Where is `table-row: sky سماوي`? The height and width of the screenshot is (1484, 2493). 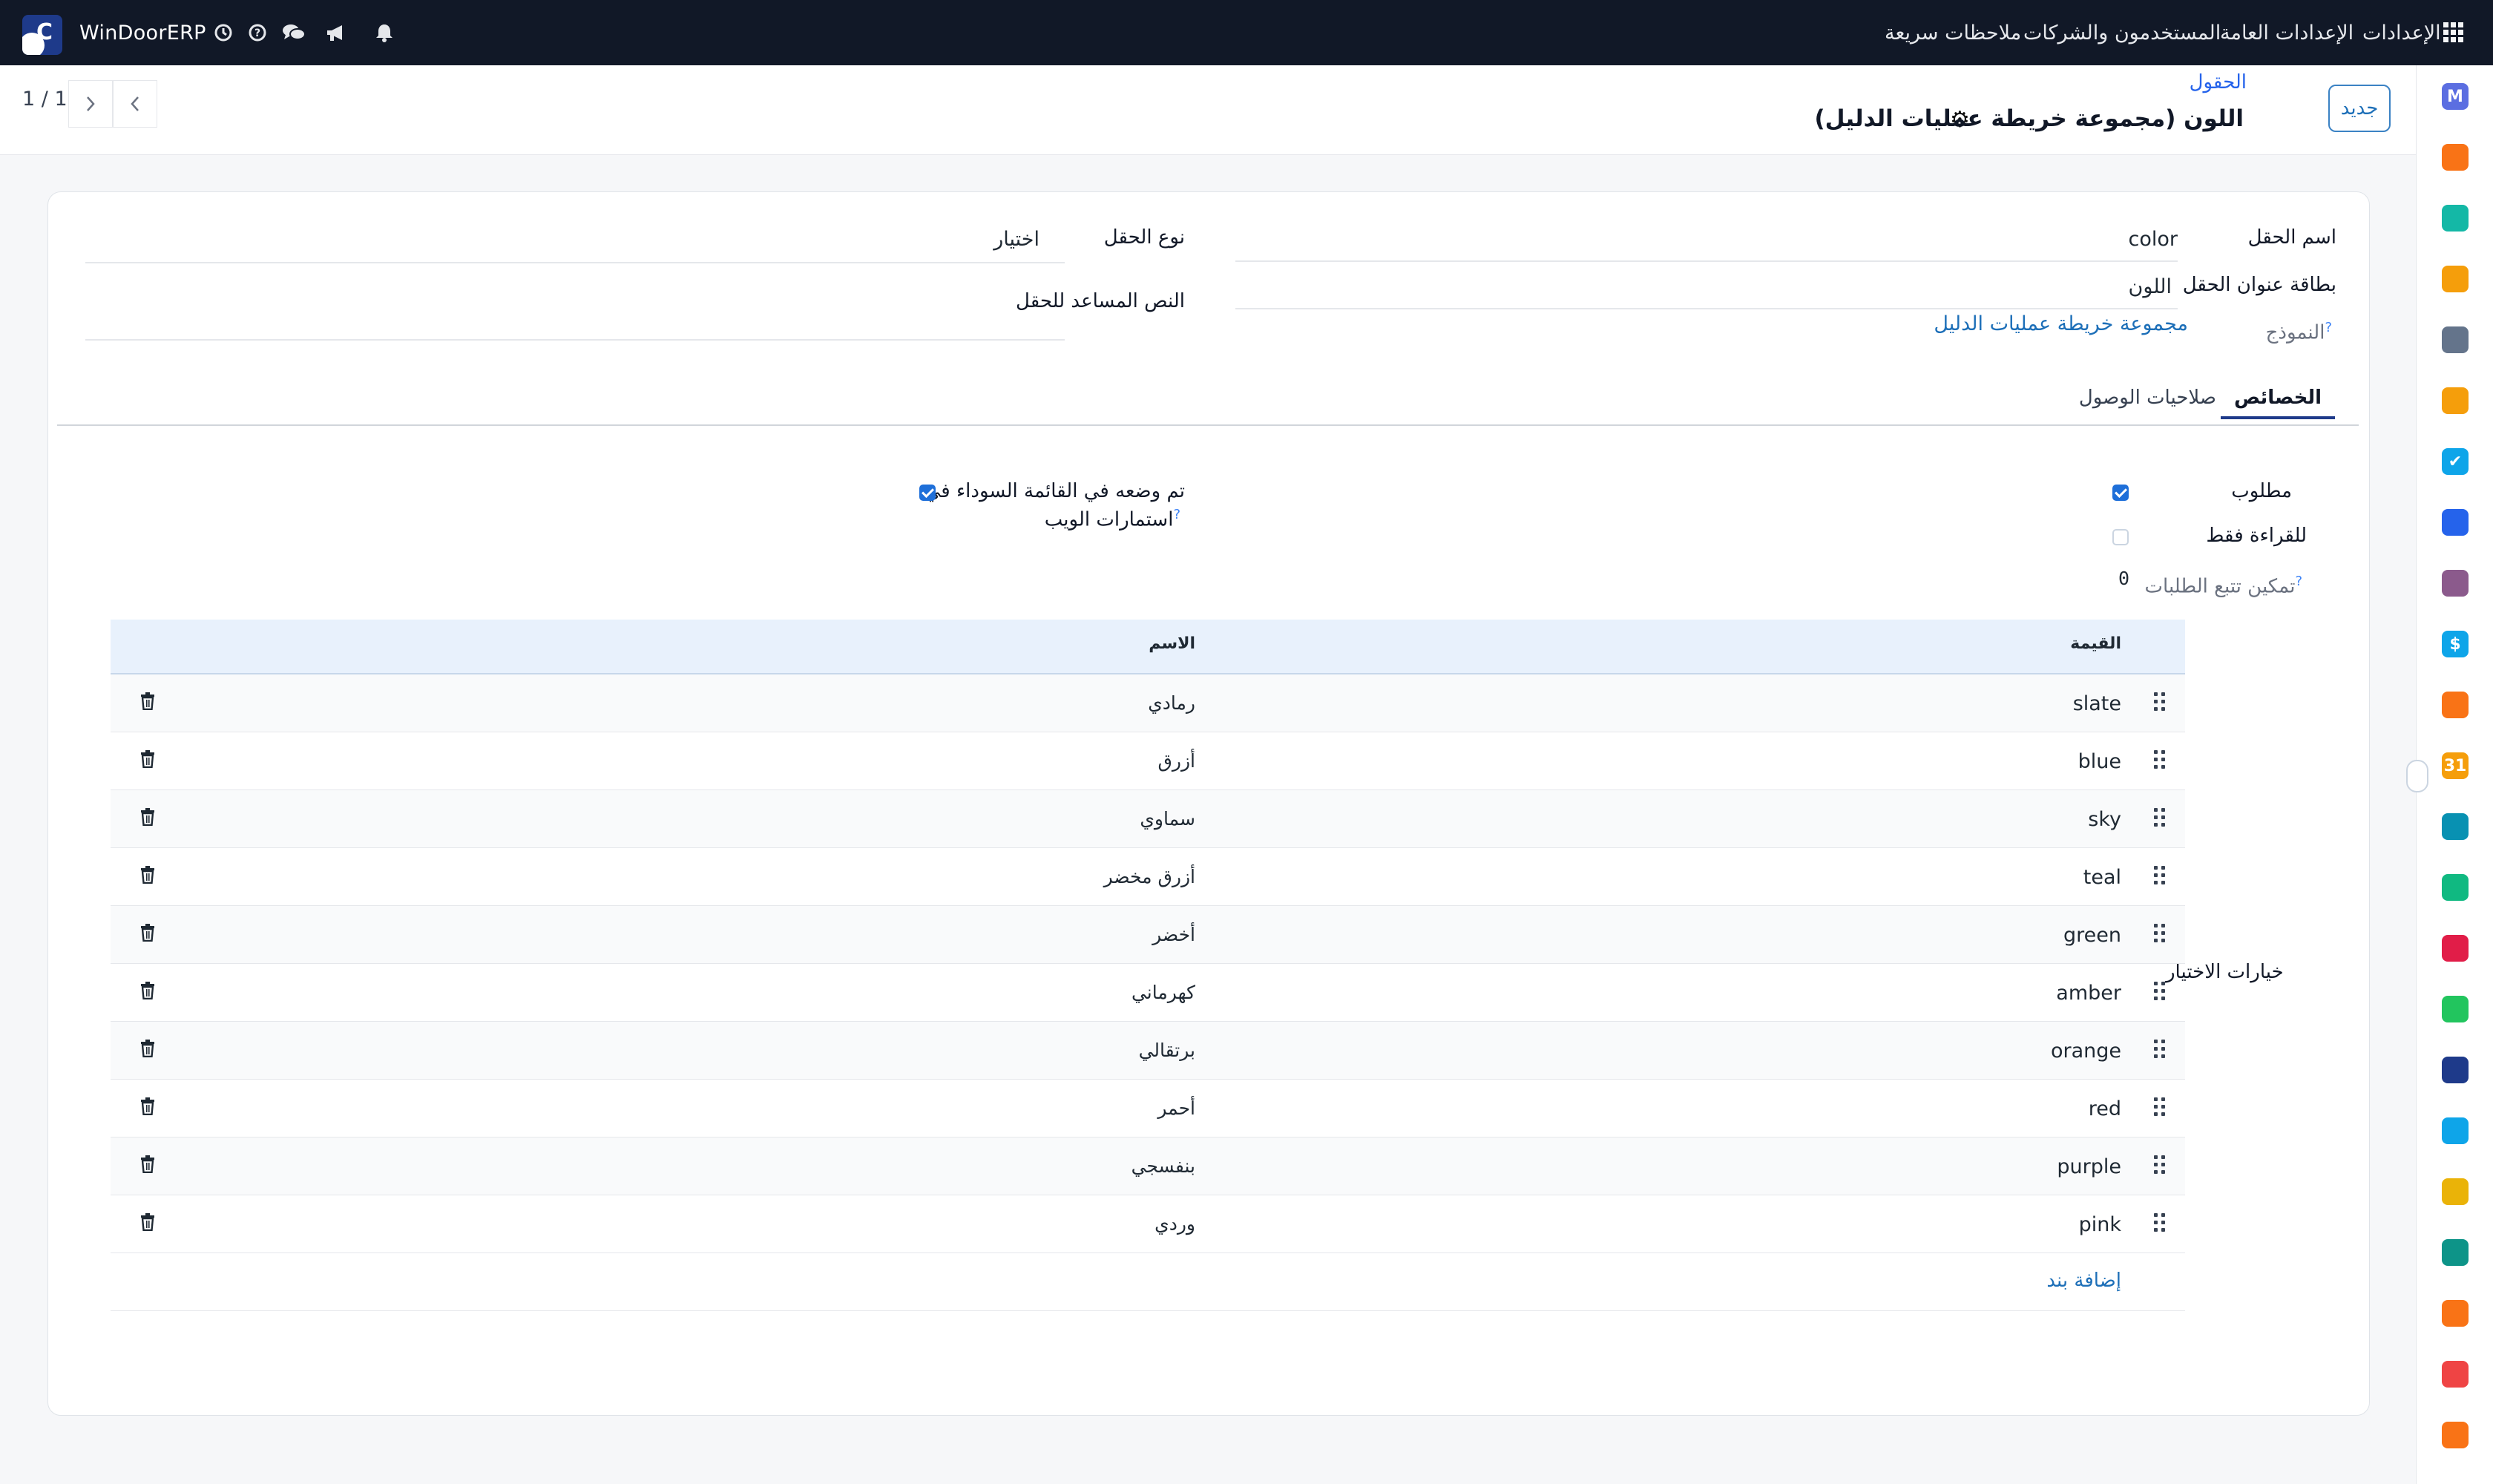
table-row: sky سماوي is located at coordinates (1148, 819).